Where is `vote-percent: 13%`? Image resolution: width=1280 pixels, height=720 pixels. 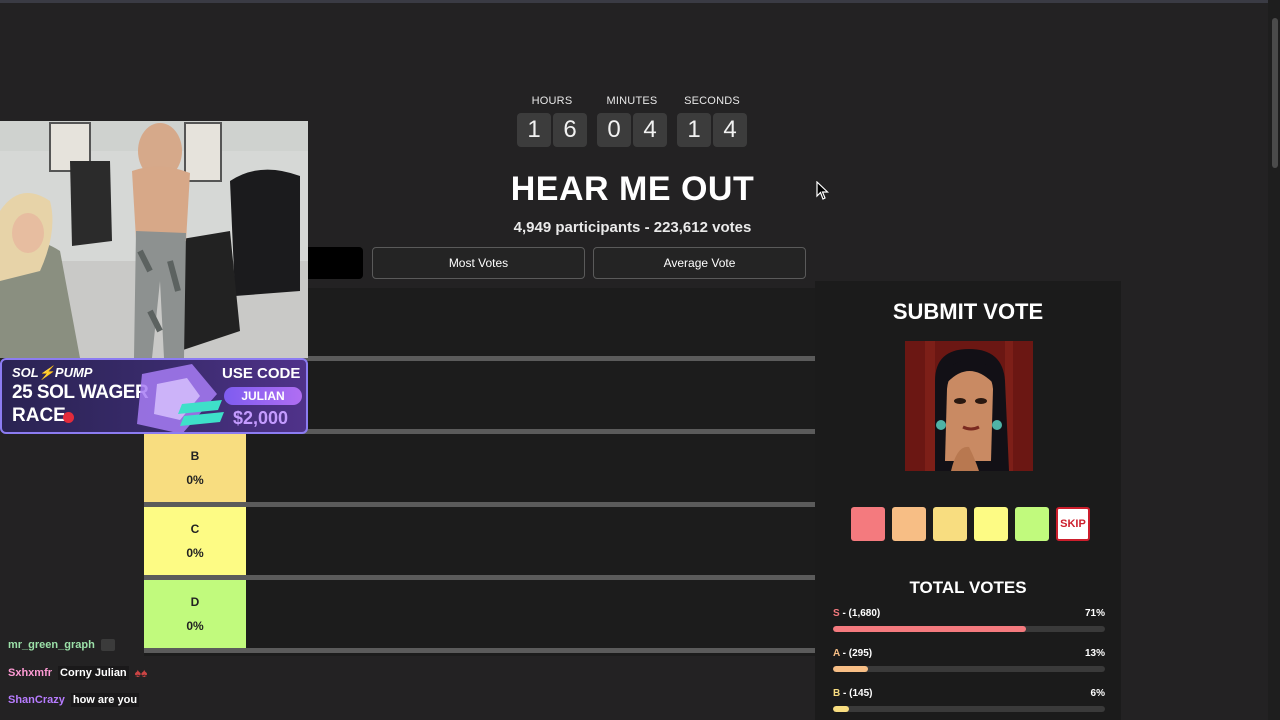
vote-percent: 13% is located at coordinates (1094, 653).